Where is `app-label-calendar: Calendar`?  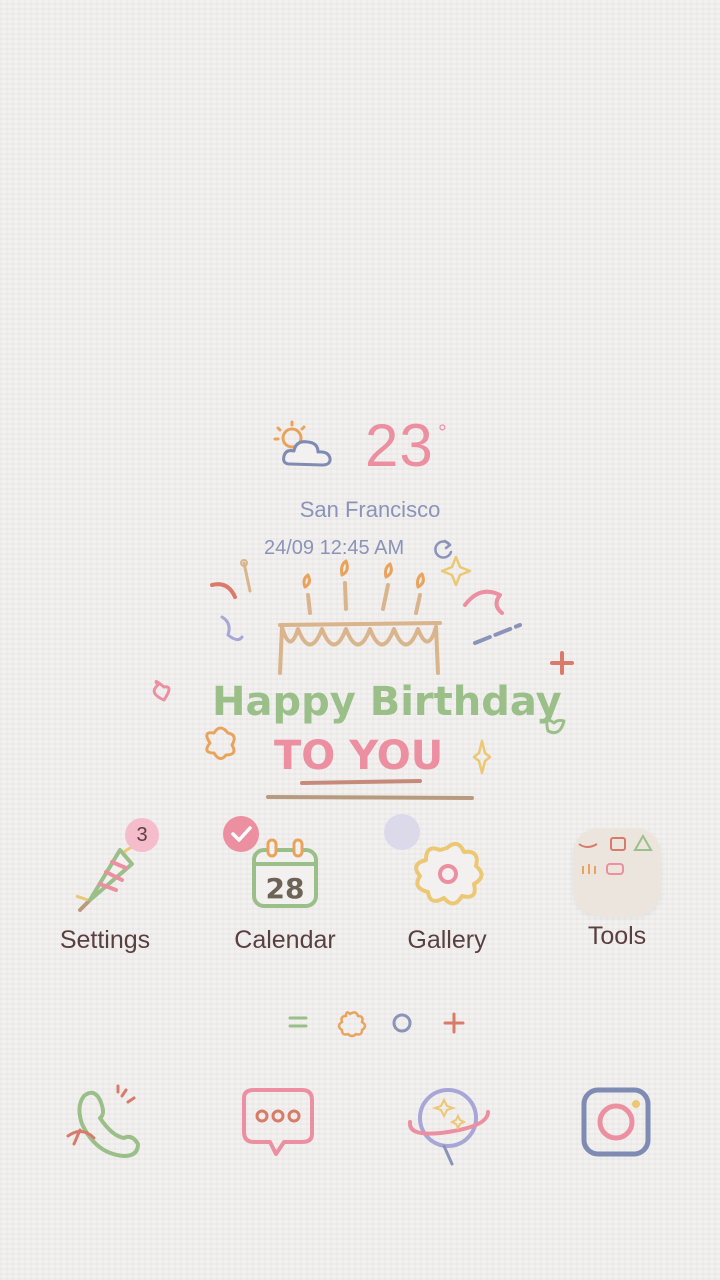 app-label-calendar: Calendar is located at coordinates (285, 940).